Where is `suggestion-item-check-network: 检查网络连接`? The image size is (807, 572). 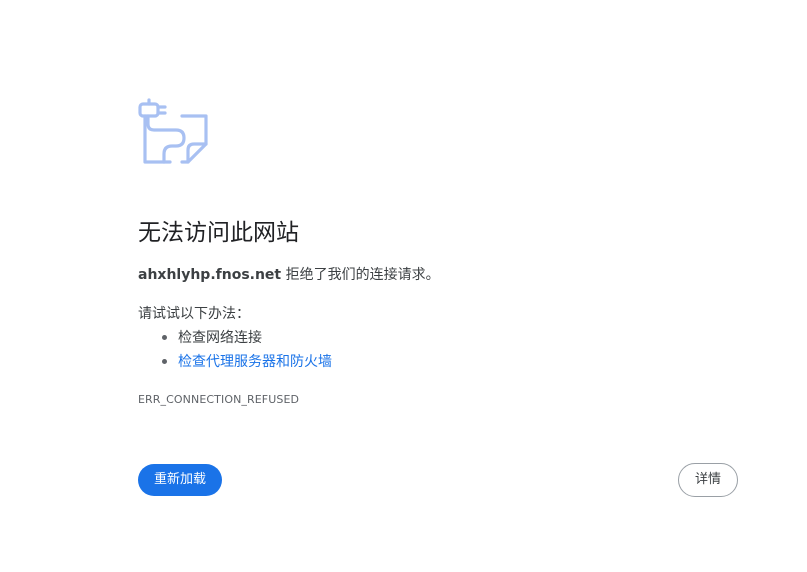
suggestion-item-check-network: 检查网络连接 is located at coordinates (235, 338).